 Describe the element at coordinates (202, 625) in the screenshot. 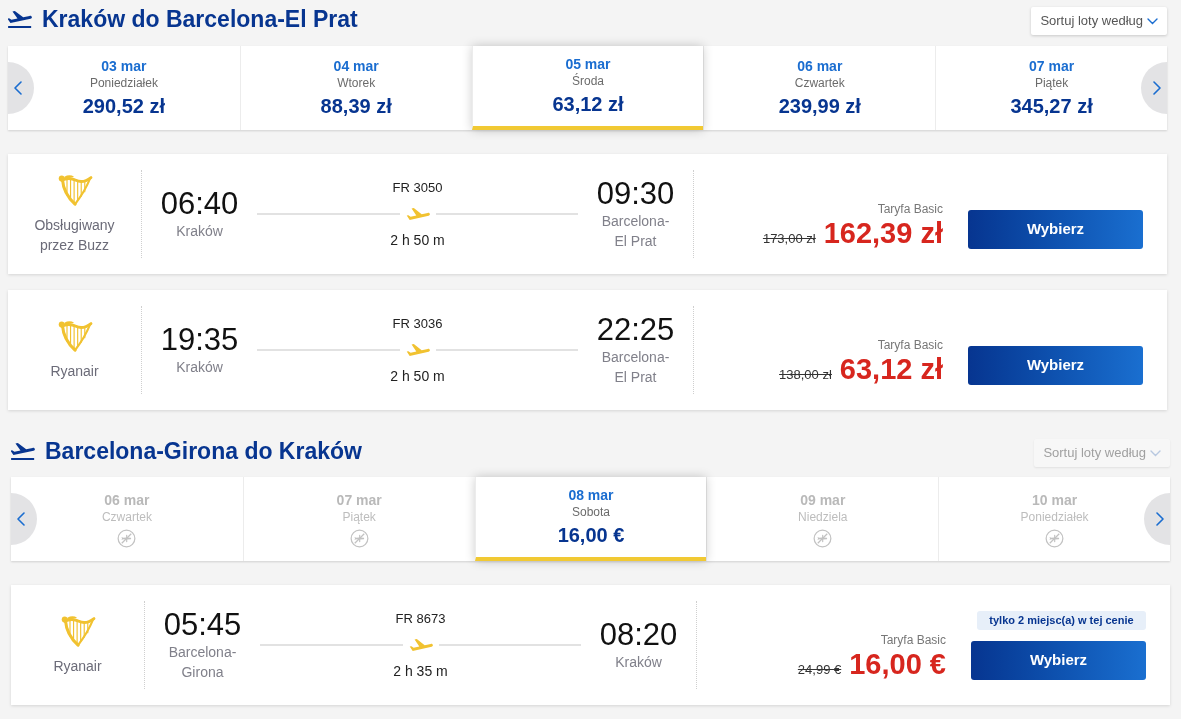

I see `departure-time: 05:45` at that location.